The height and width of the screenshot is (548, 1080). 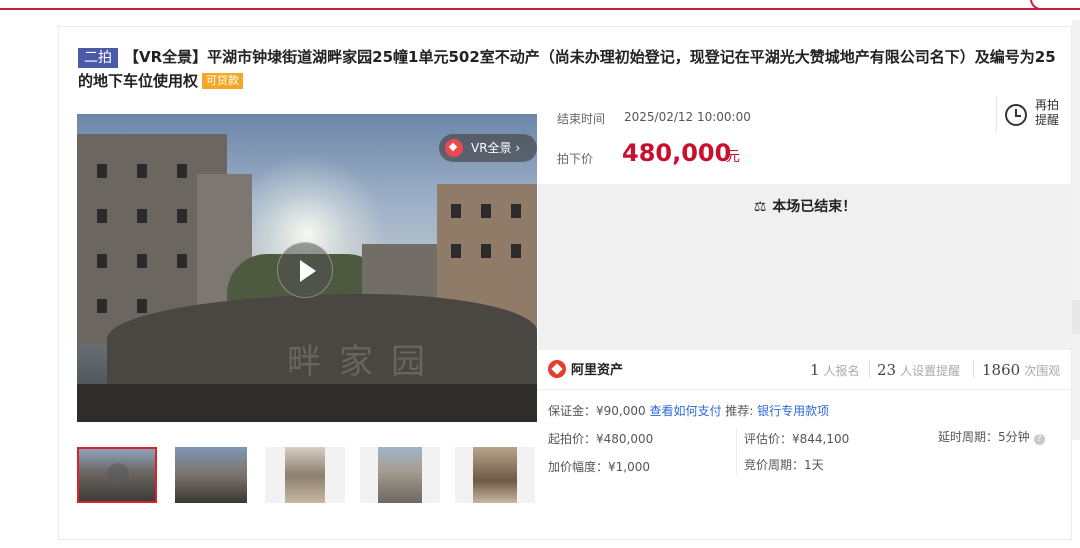 What do you see at coordinates (739, 411) in the screenshot?
I see `recommend-label: 推荐:` at bounding box center [739, 411].